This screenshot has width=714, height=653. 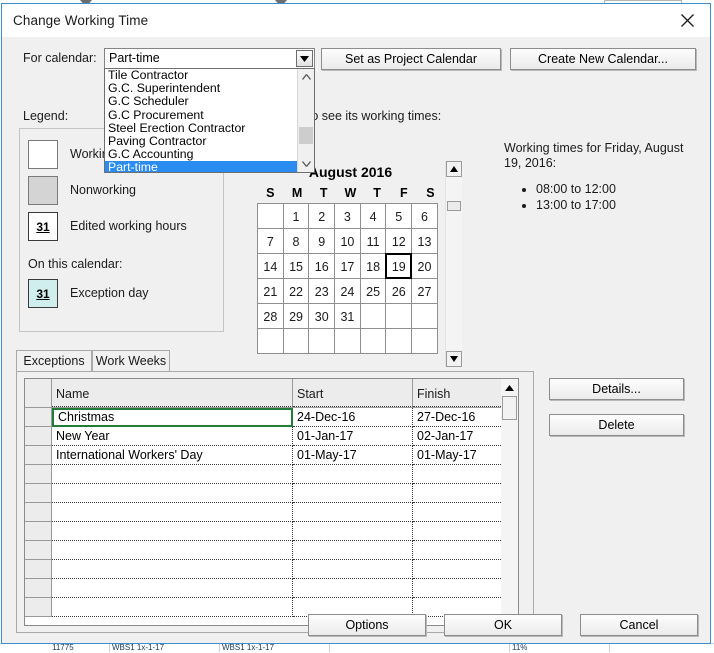 What do you see at coordinates (296, 291) in the screenshot?
I see `calendar-day-cell: 22` at bounding box center [296, 291].